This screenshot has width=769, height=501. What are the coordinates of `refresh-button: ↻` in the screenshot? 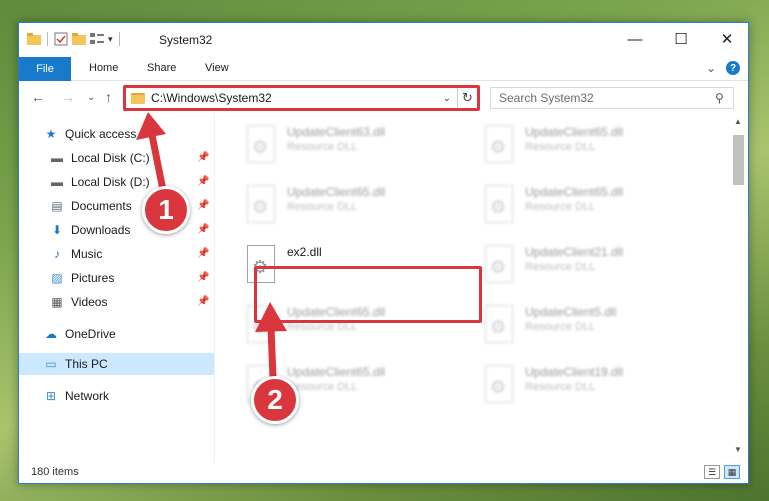 It's located at (467, 98).